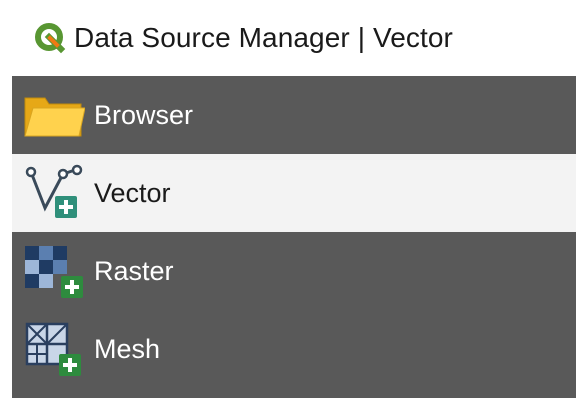 The height and width of the screenshot is (398, 576). What do you see at coordinates (54, 193) in the screenshot?
I see `add-vector-layer-icon` at bounding box center [54, 193].